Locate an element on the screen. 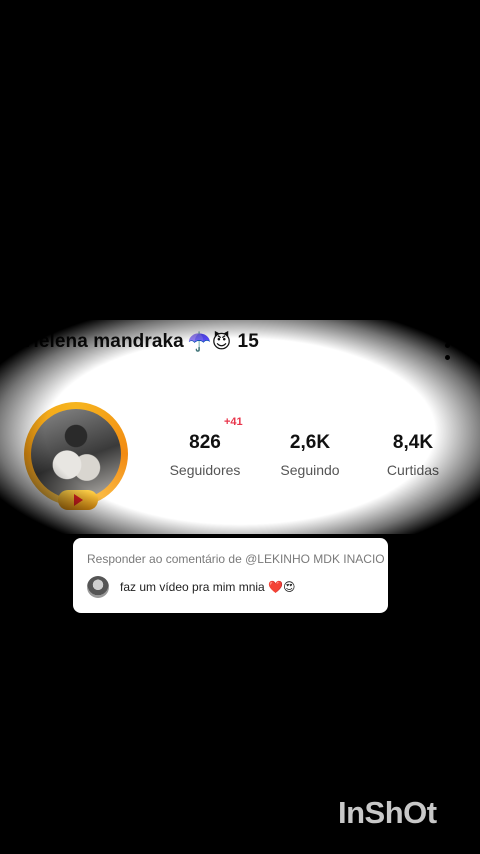  more-vertical-icon is located at coordinates (447, 345).